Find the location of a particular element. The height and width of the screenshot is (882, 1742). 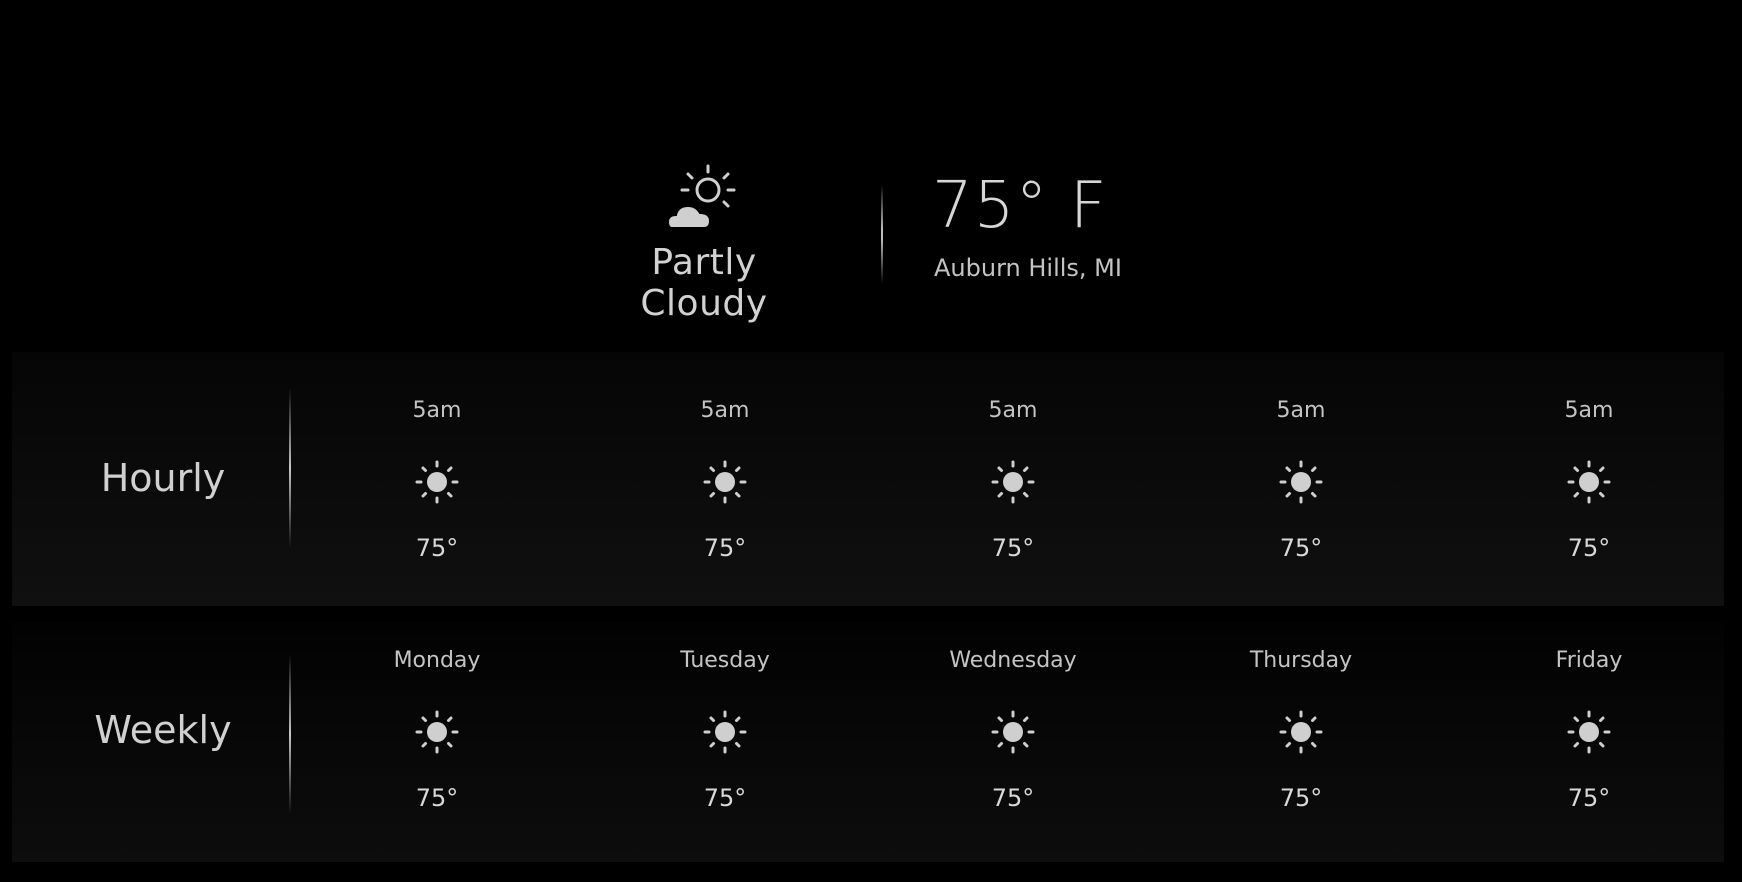

weekly-item: Friday 75° is located at coordinates (1589, 730).